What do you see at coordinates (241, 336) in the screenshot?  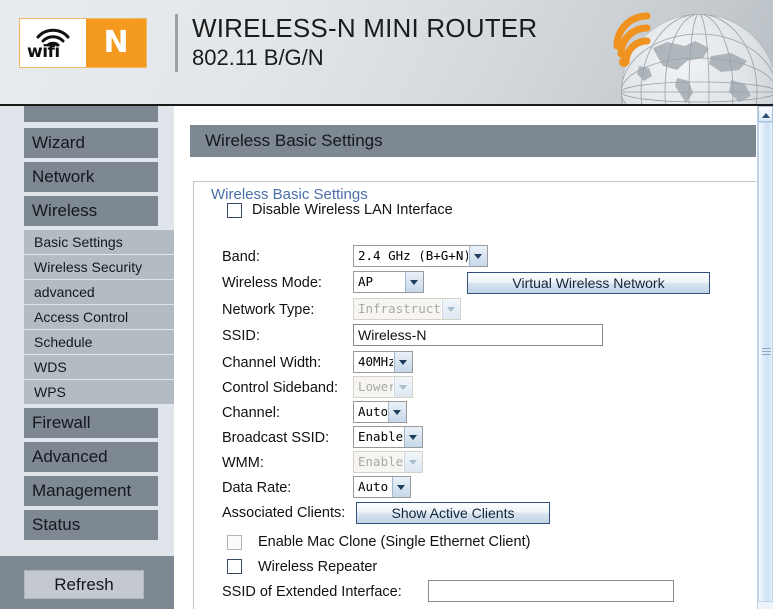 I see `ssid-label: SSID:` at bounding box center [241, 336].